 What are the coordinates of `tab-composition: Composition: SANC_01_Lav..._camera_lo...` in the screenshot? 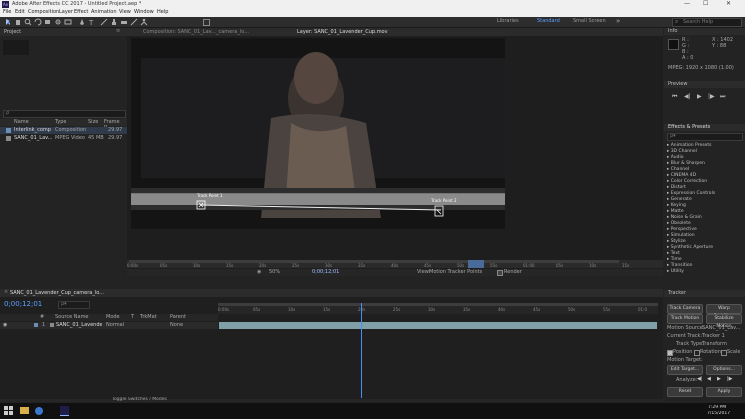 It's located at (218, 32).